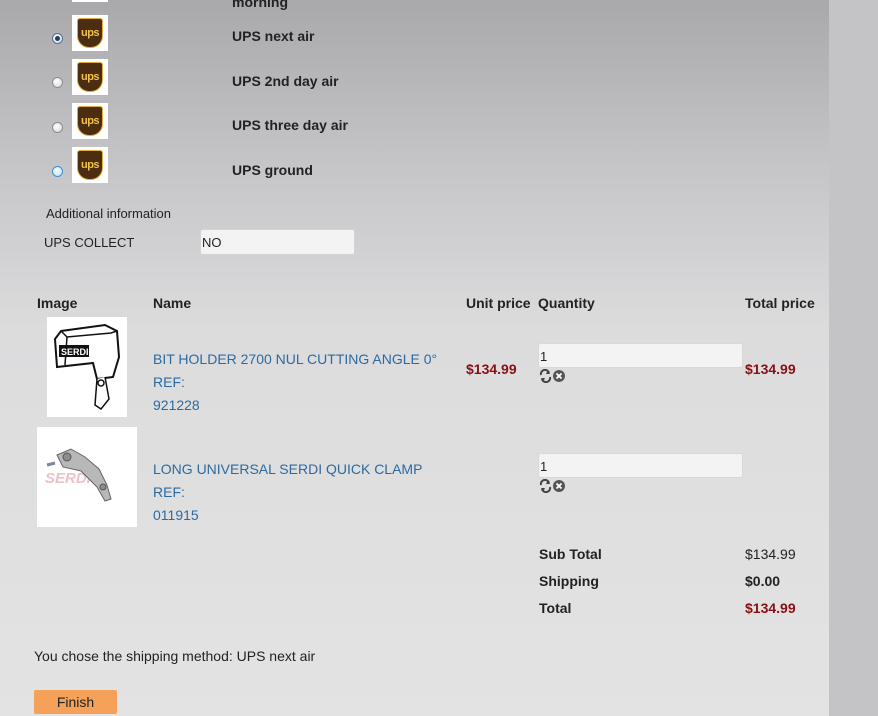 This screenshot has width=878, height=716. I want to click on column-header-name: Name, so click(172, 303).